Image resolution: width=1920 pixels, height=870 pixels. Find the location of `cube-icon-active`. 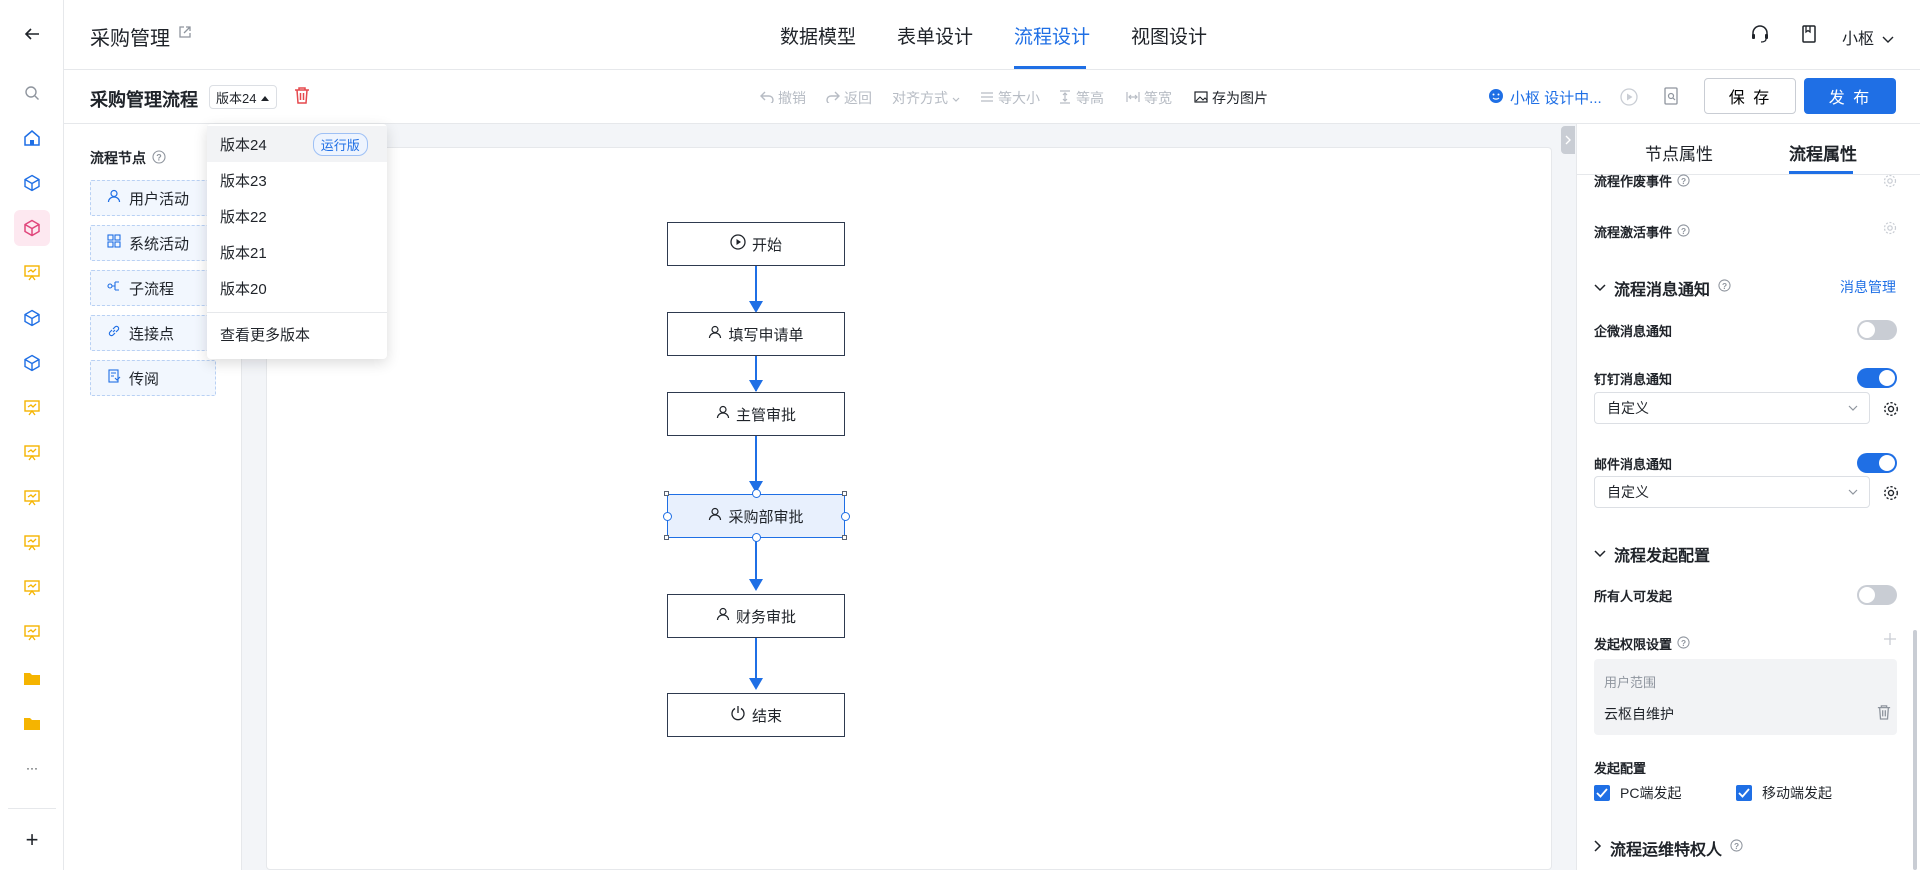

cube-icon-active is located at coordinates (32, 228).